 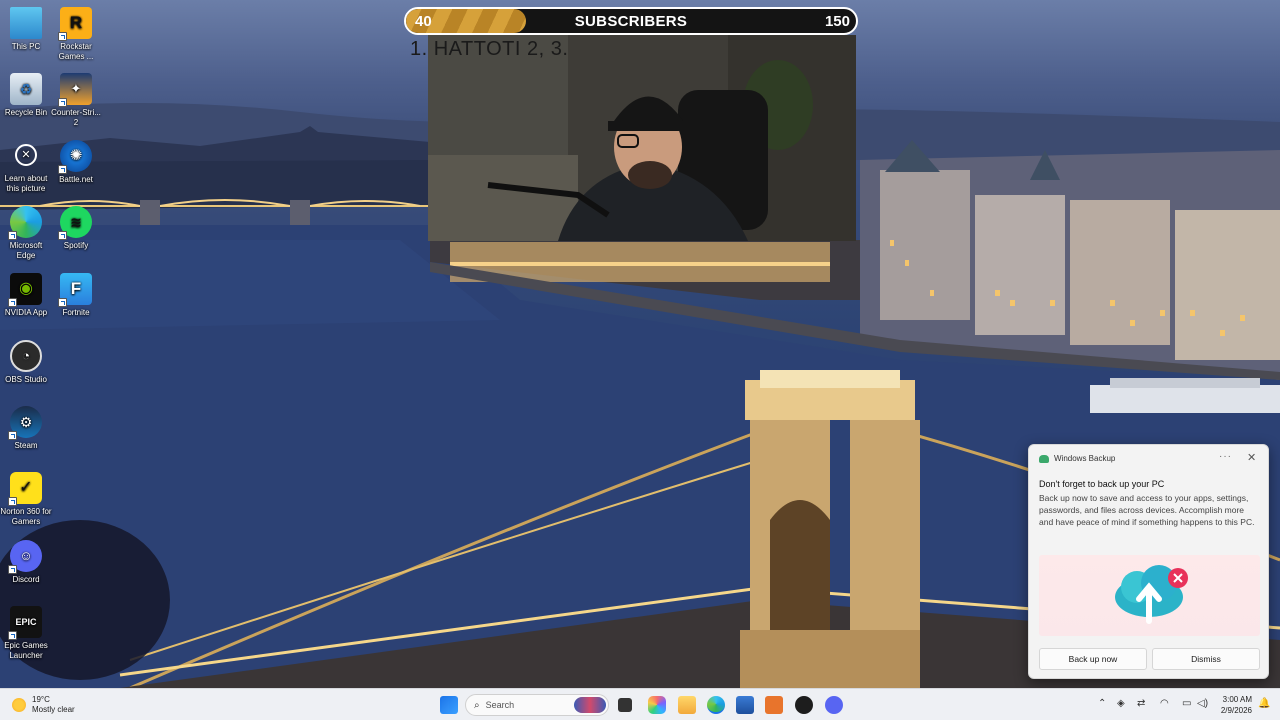 I want to click on desktop-icon-this-pc: This PC, so click(x=26, y=29).